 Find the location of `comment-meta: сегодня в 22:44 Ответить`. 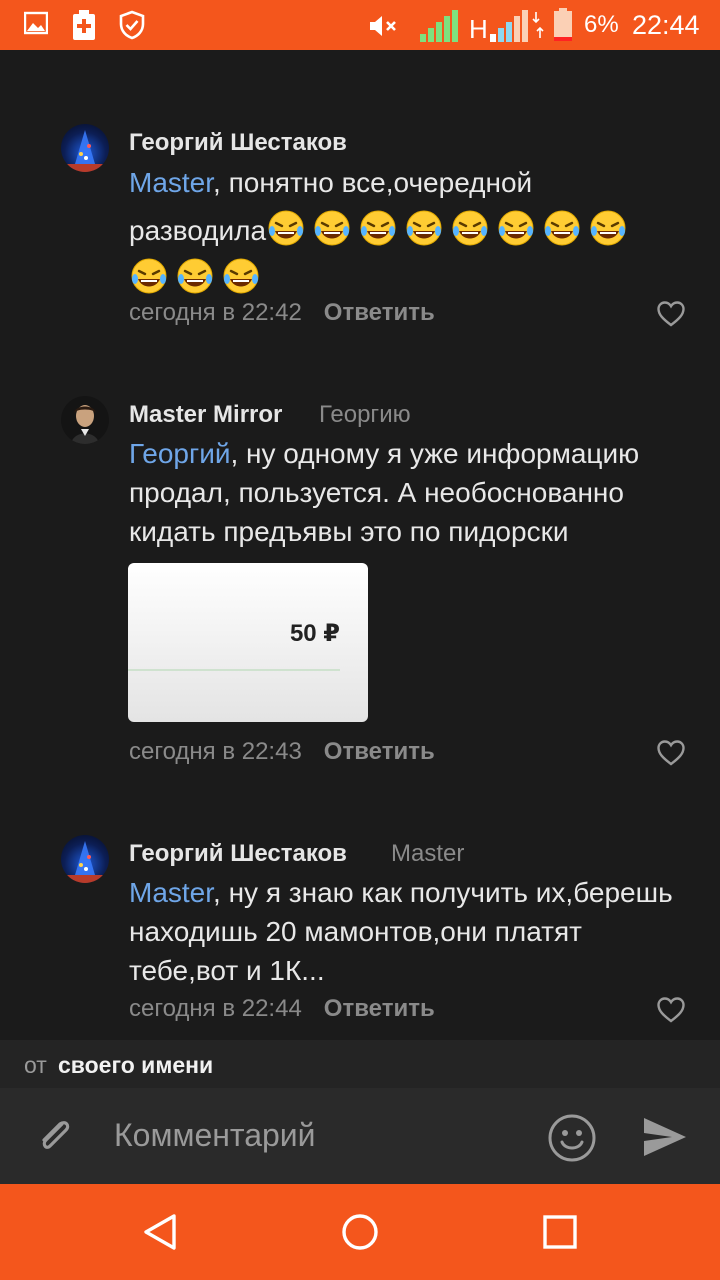

comment-meta: сегодня в 22:44 Ответить is located at coordinates (282, 1009).